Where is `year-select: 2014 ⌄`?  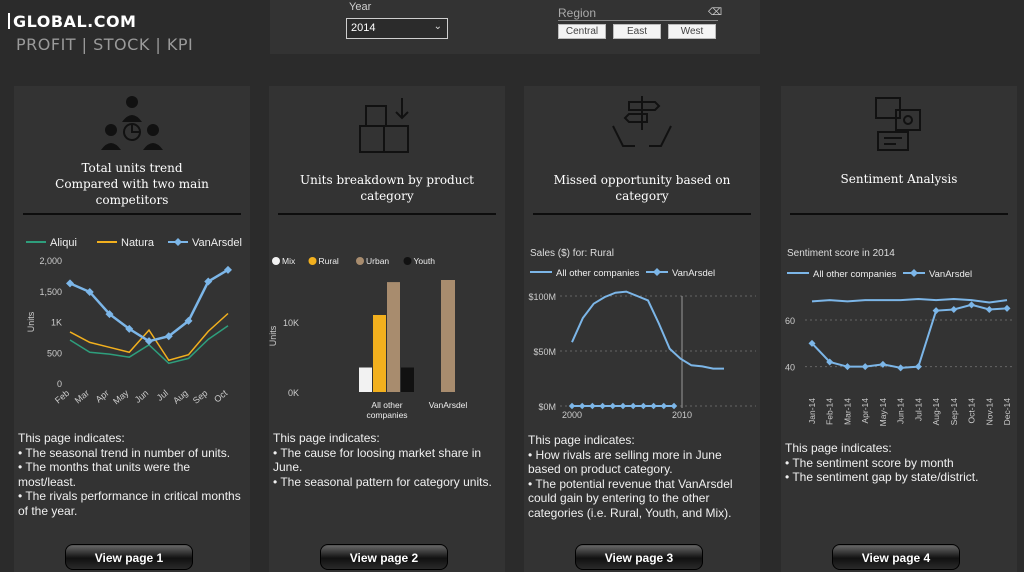
year-select: 2014 ⌄ is located at coordinates (397, 28).